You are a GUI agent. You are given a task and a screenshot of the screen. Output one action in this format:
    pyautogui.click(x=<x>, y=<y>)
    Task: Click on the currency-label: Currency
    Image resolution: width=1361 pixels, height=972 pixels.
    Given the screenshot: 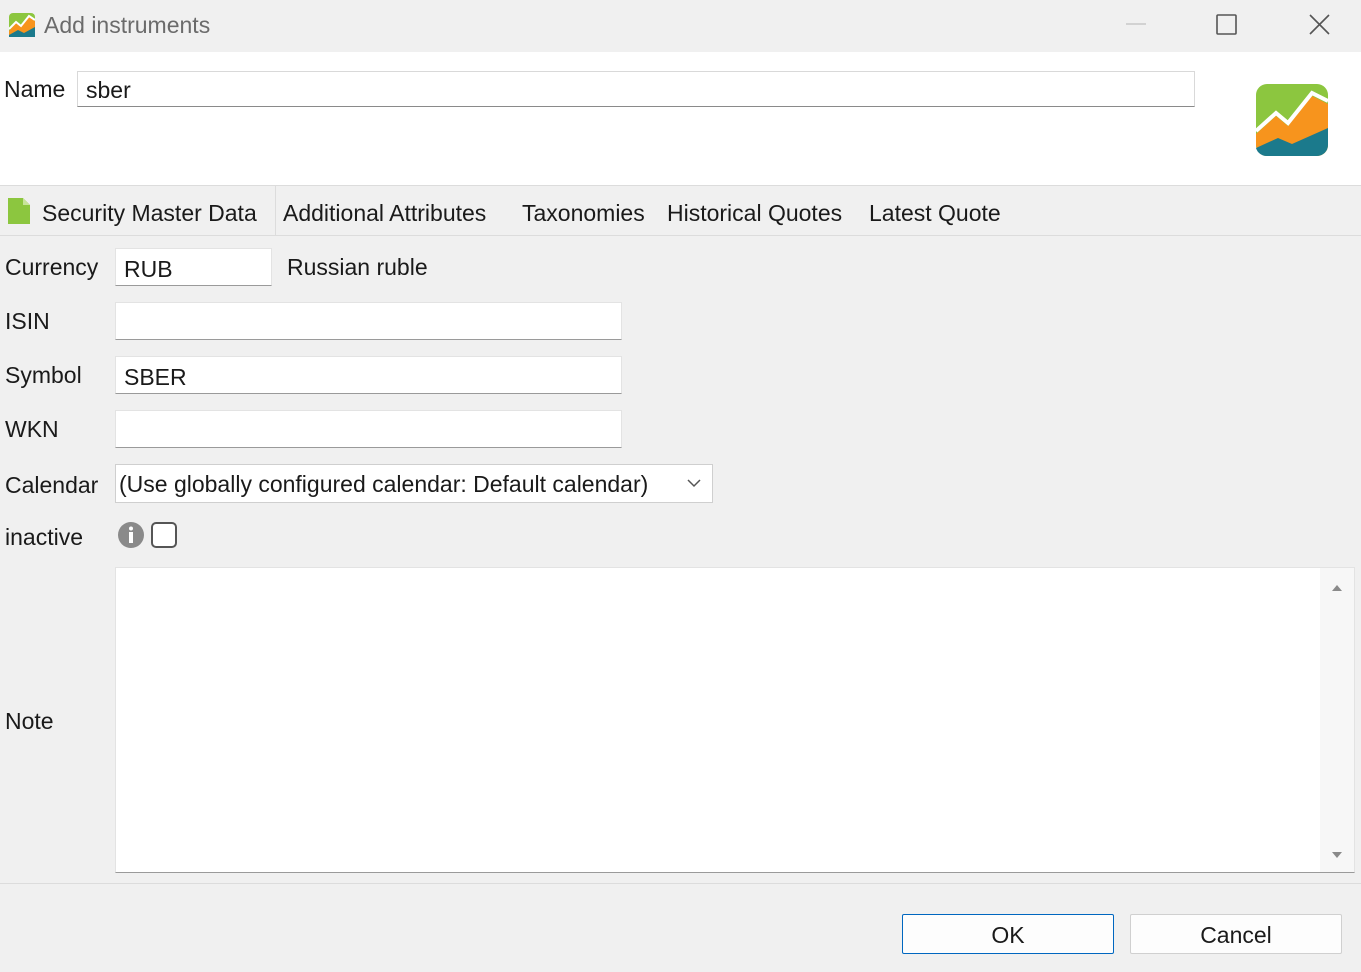 What is the action you would take?
    pyautogui.click(x=52, y=267)
    